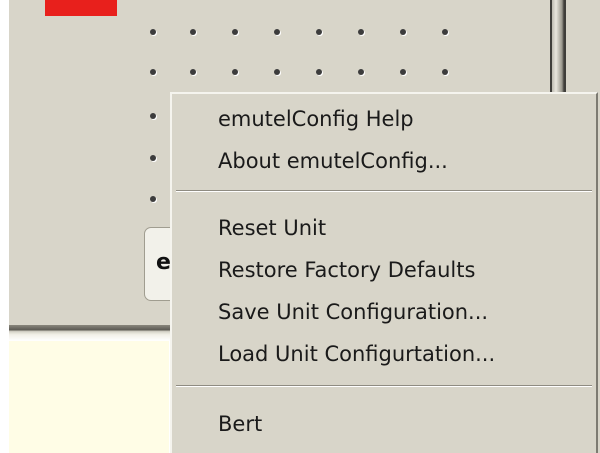 The width and height of the screenshot is (600, 453). What do you see at coordinates (316, 119) in the screenshot?
I see `menu-item-help: emutelConfig Help` at bounding box center [316, 119].